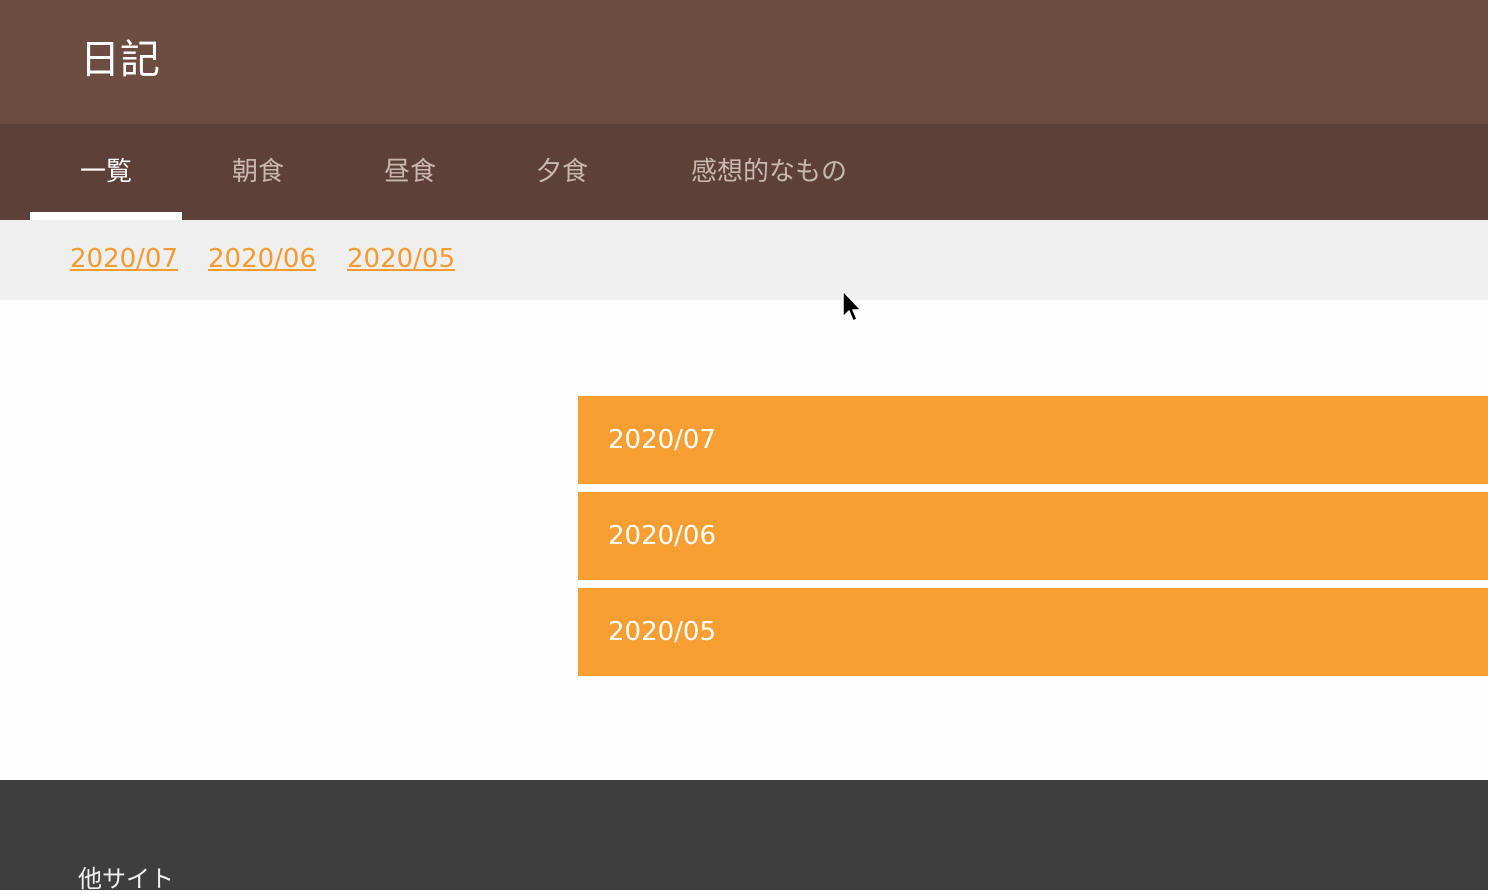  Describe the element at coordinates (662, 440) in the screenshot. I see `month-card-label: 2020/07` at that location.